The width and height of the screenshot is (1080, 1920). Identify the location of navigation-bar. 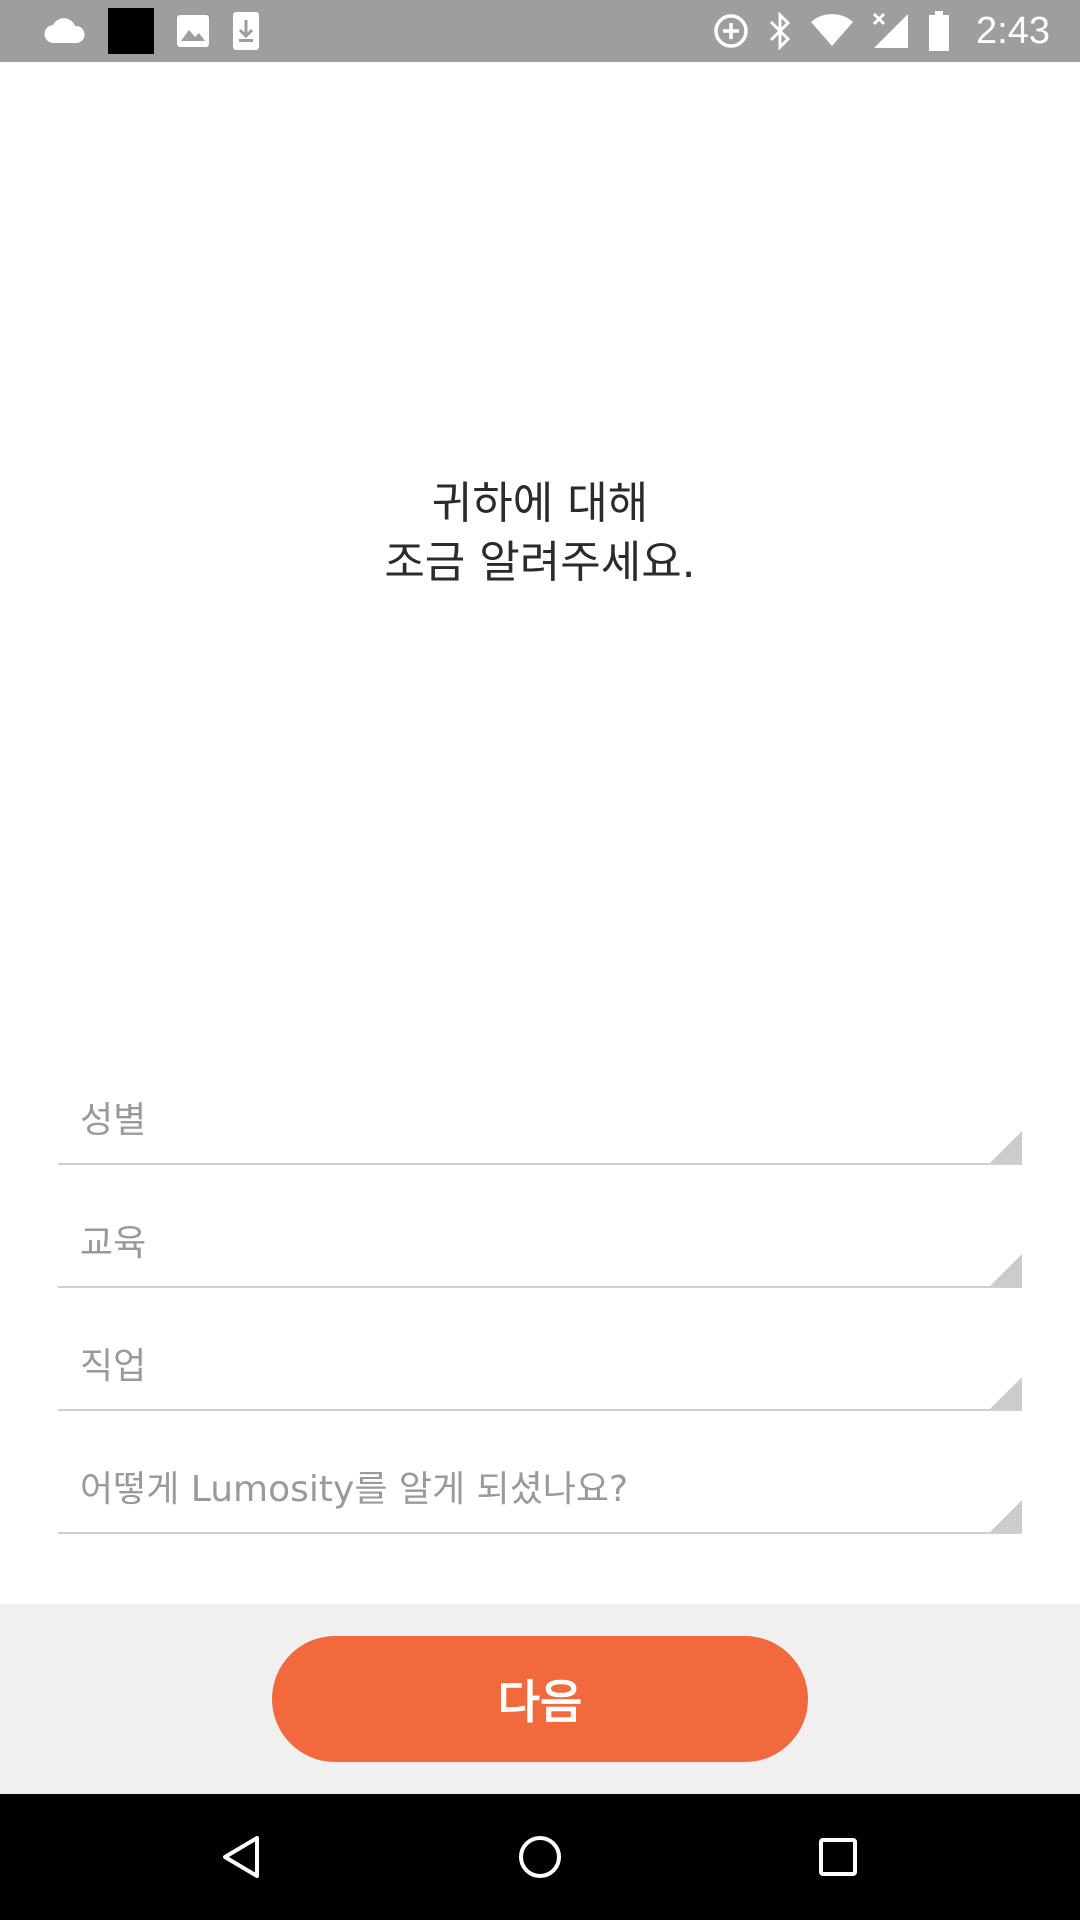
(540, 1857).